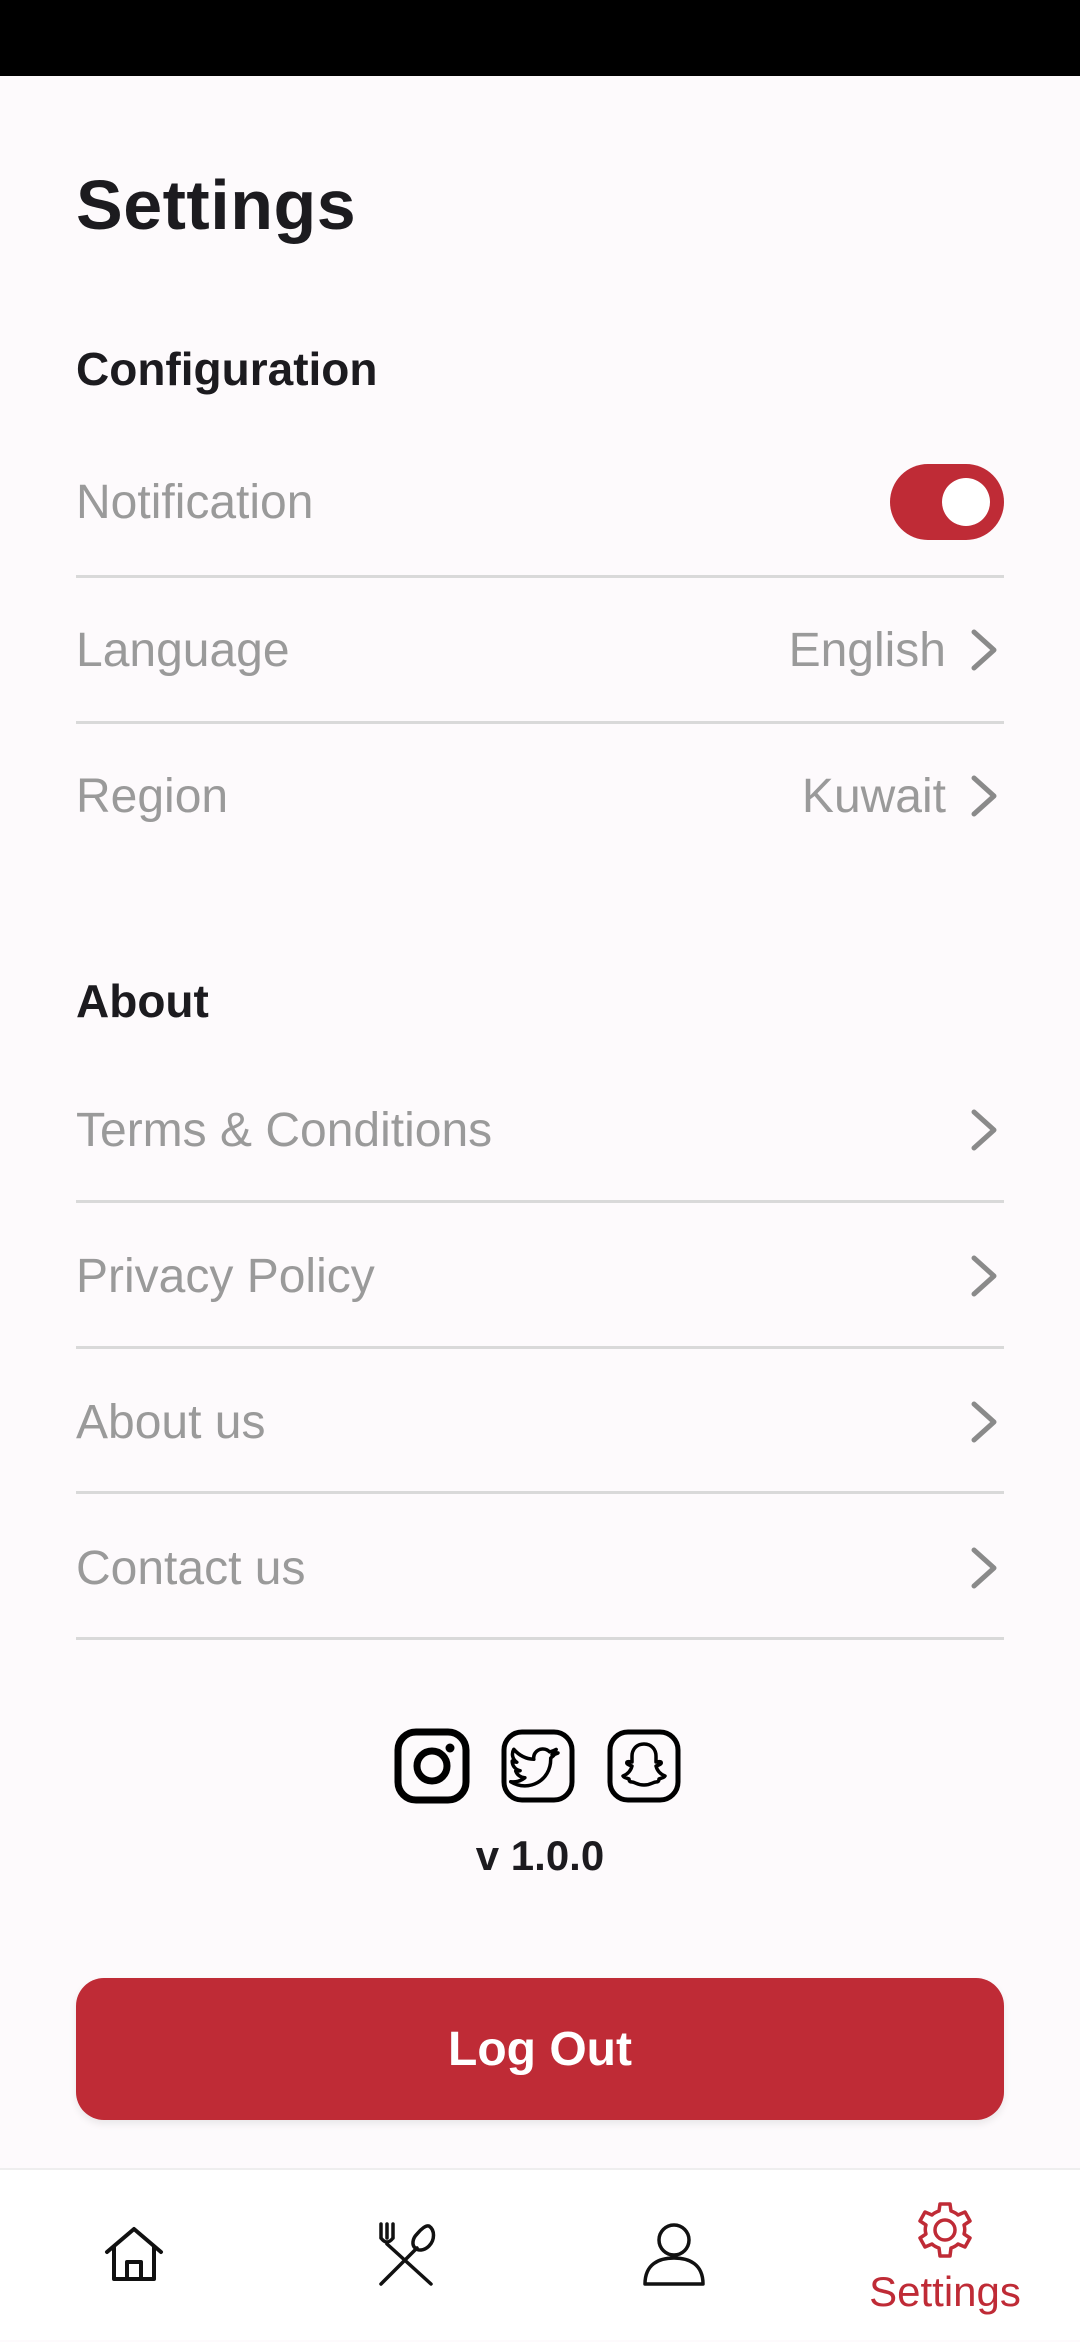  Describe the element at coordinates (540, 650) in the screenshot. I see `language-row: Language English` at that location.